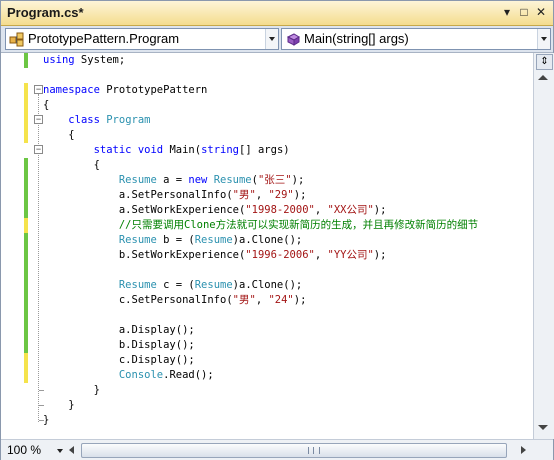 The width and height of the screenshot is (554, 460). What do you see at coordinates (211, 180) in the screenshot?
I see `code-line: Resume a = new Resume("张三");` at bounding box center [211, 180].